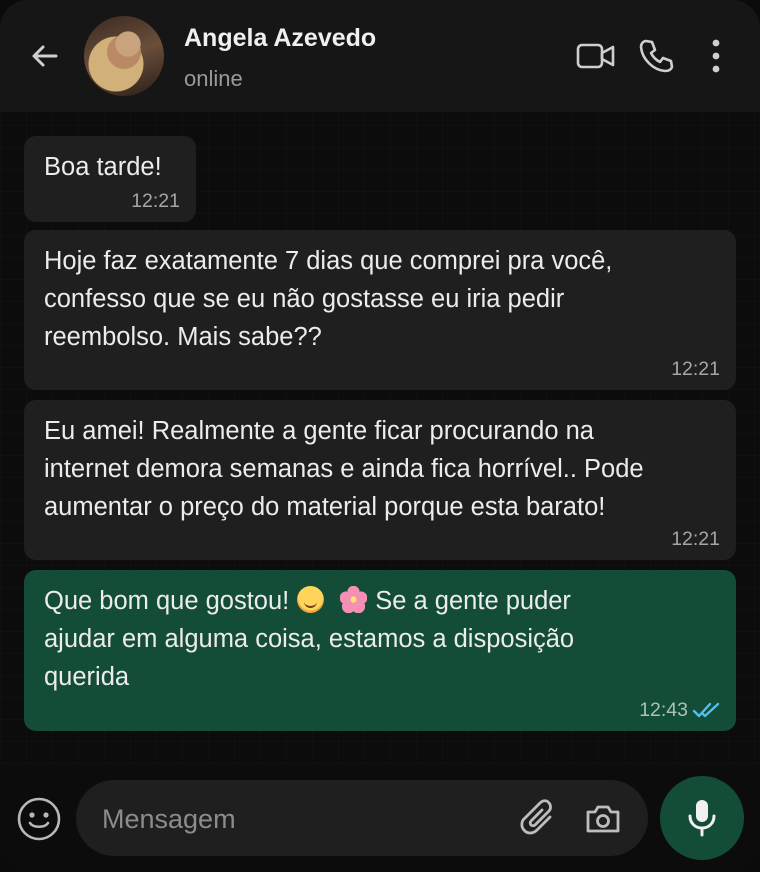 This screenshot has height=872, width=760. What do you see at coordinates (307, 819) in the screenshot?
I see `message-input` at bounding box center [307, 819].